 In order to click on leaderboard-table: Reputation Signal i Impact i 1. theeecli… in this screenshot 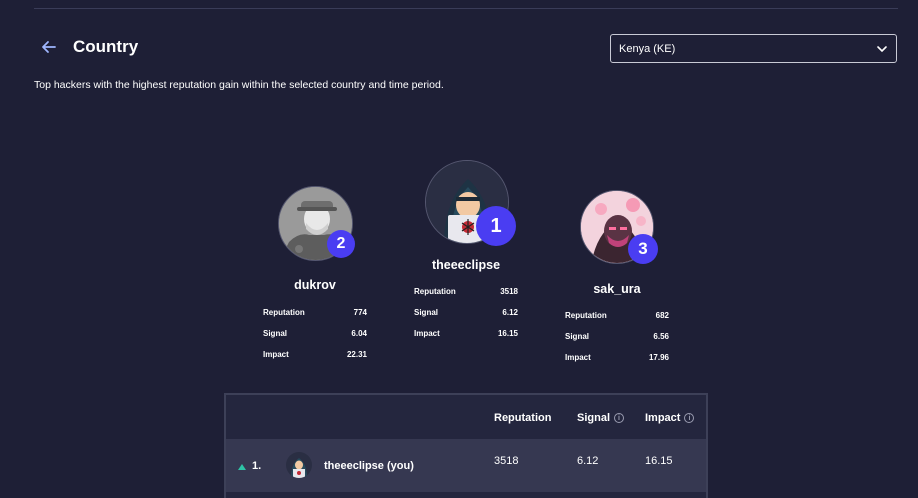, I will do `click(466, 445)`.